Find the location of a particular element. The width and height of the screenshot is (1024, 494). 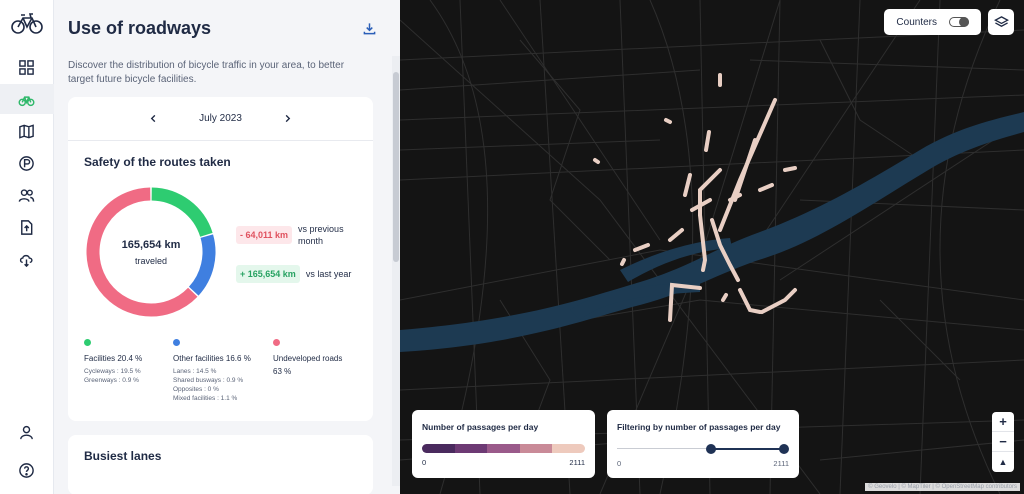

cloud-download-icon is located at coordinates (26, 260).